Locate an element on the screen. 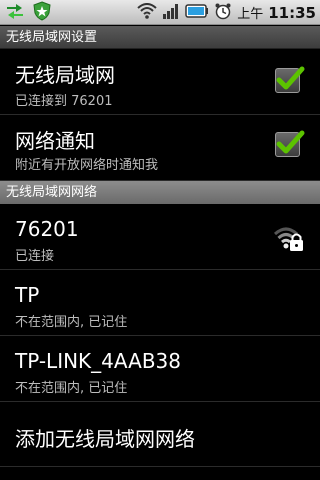 This screenshot has width=320, height=480. status-time: 11:35 is located at coordinates (292, 12).